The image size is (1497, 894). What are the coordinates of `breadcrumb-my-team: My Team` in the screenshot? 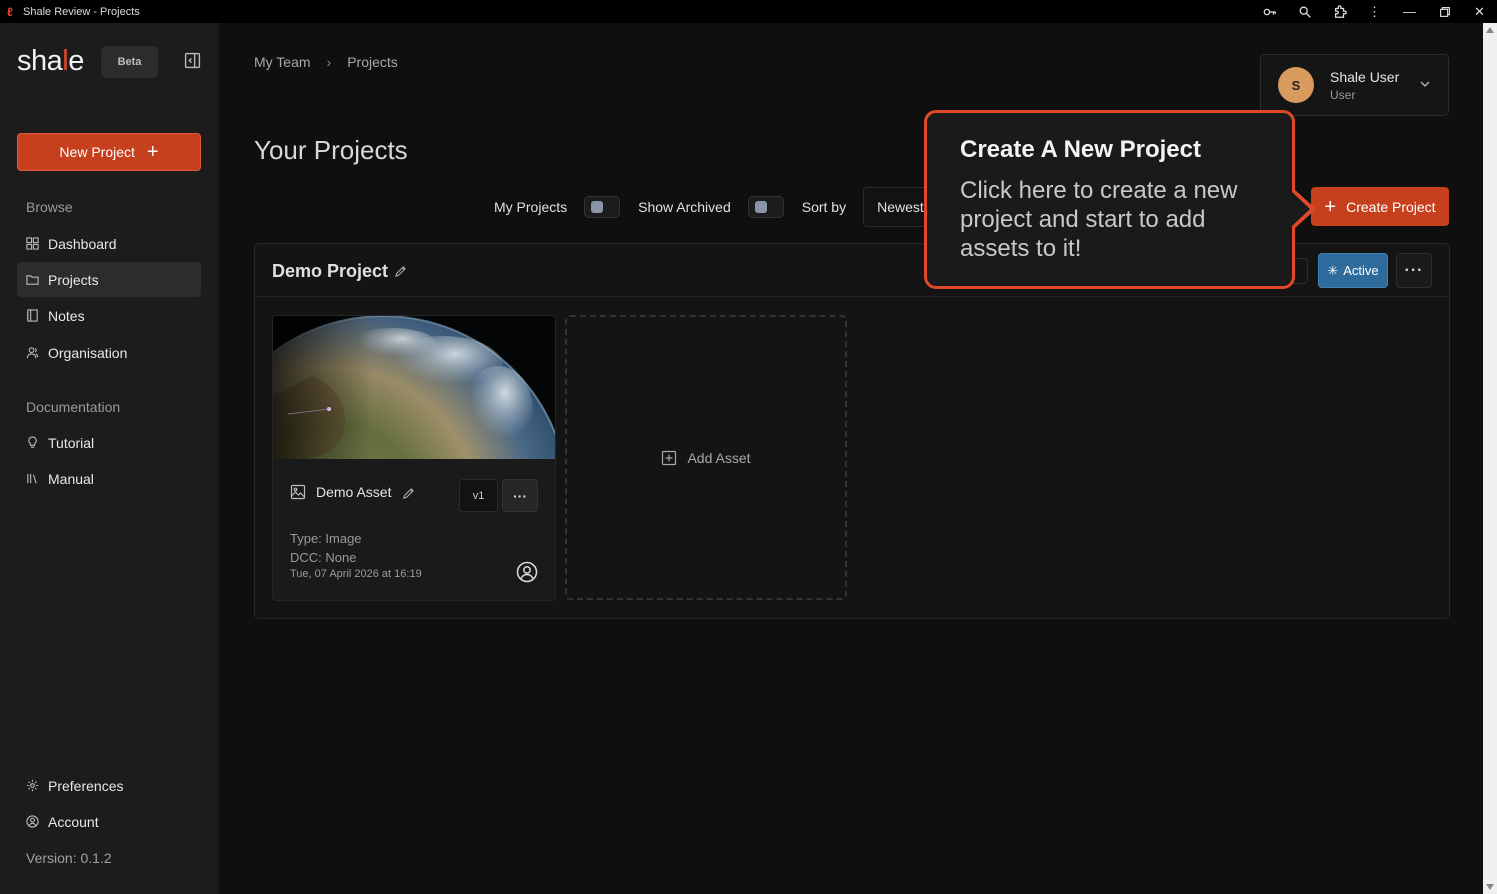 It's located at (282, 62).